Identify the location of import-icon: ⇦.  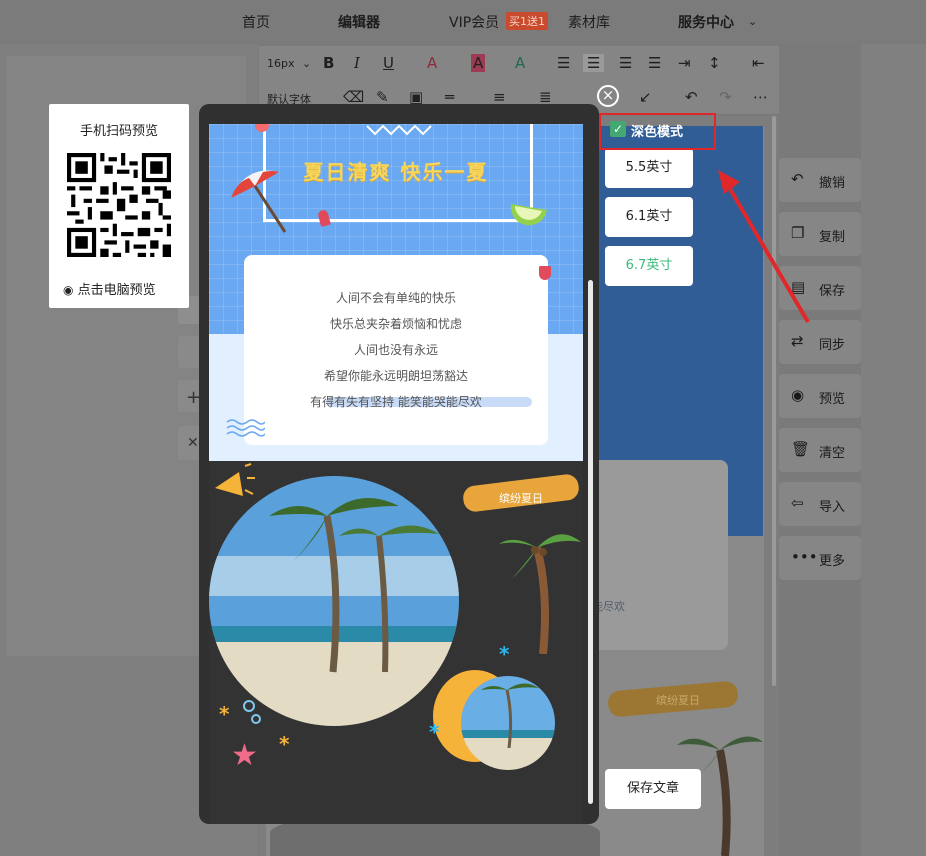
(797, 503).